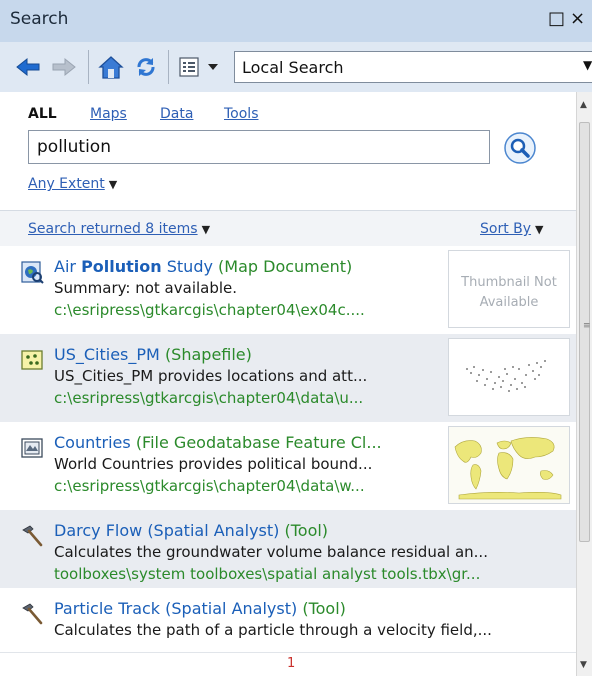 The image size is (592, 676). I want to click on search-input-box, so click(259, 147).